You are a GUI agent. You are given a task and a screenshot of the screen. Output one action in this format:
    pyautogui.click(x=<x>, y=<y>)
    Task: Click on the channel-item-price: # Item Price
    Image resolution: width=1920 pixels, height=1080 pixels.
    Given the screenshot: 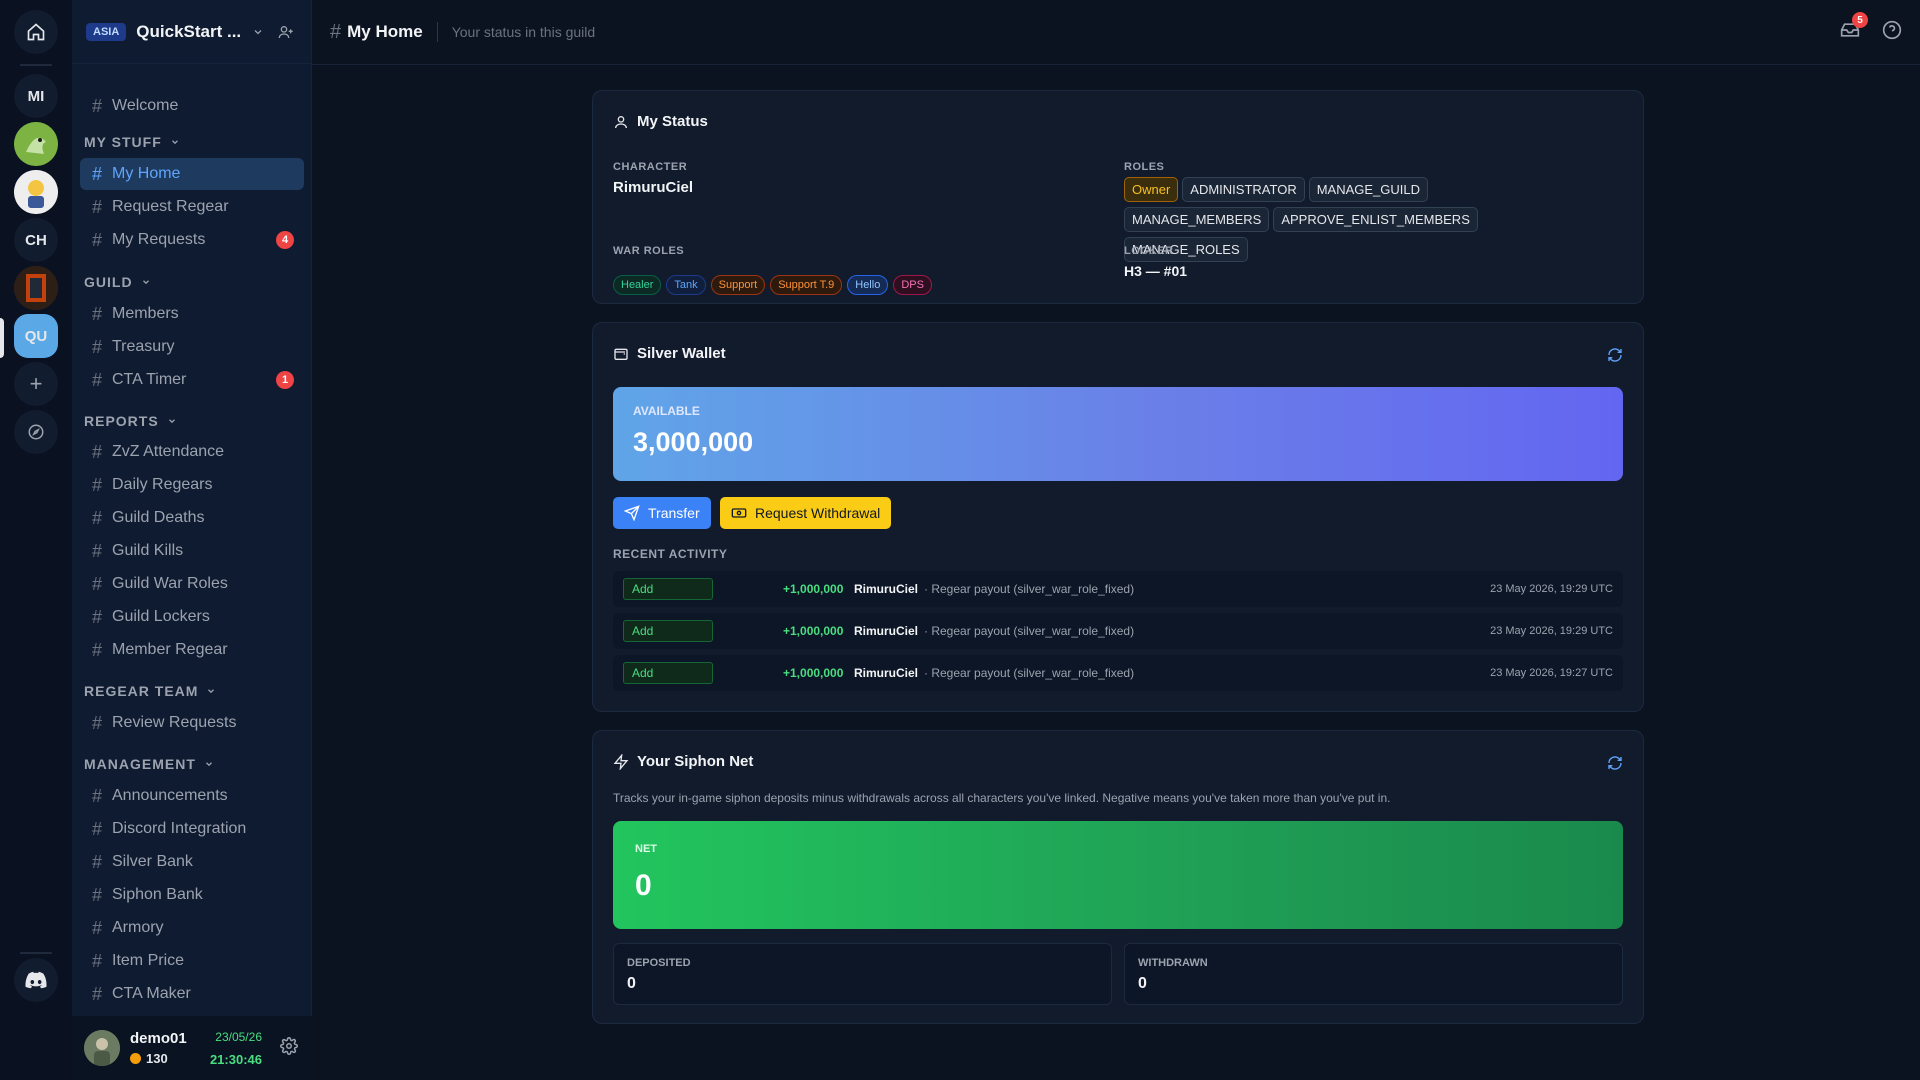 What is the action you would take?
    pyautogui.click(x=192, y=961)
    